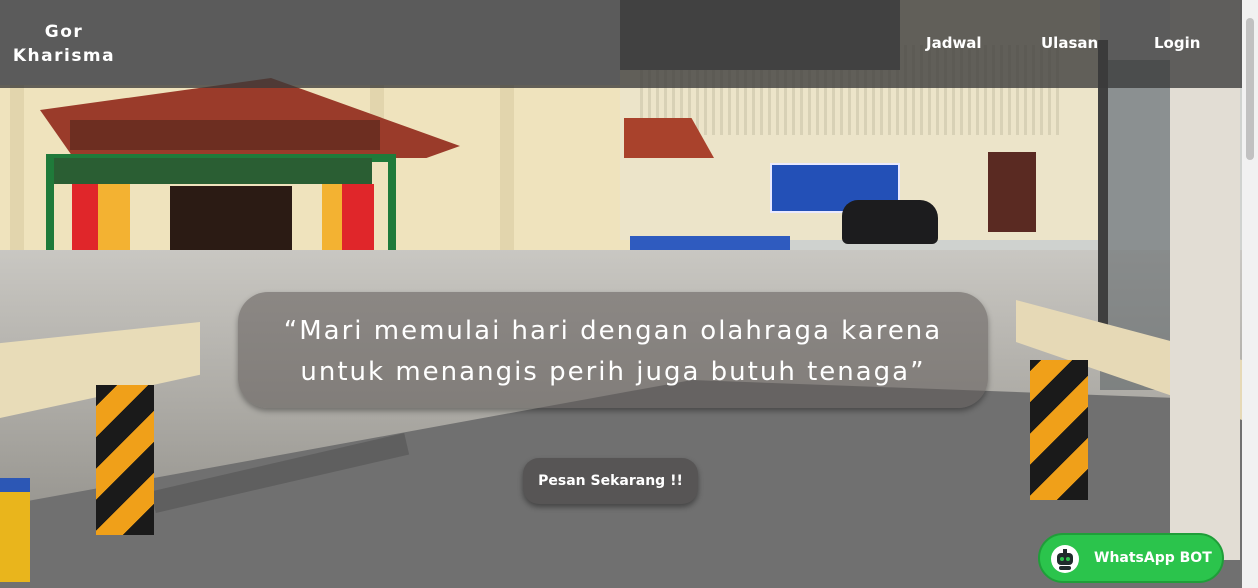 The height and width of the screenshot is (588, 1258). I want to click on gate-sign, so click(213, 171).